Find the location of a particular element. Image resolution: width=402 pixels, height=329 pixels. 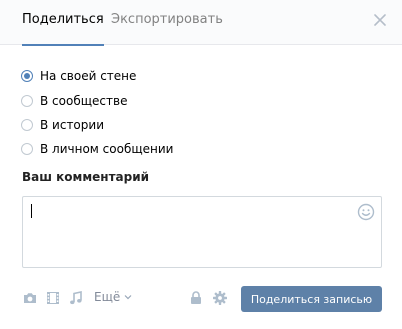

text-caret is located at coordinates (31, 211).